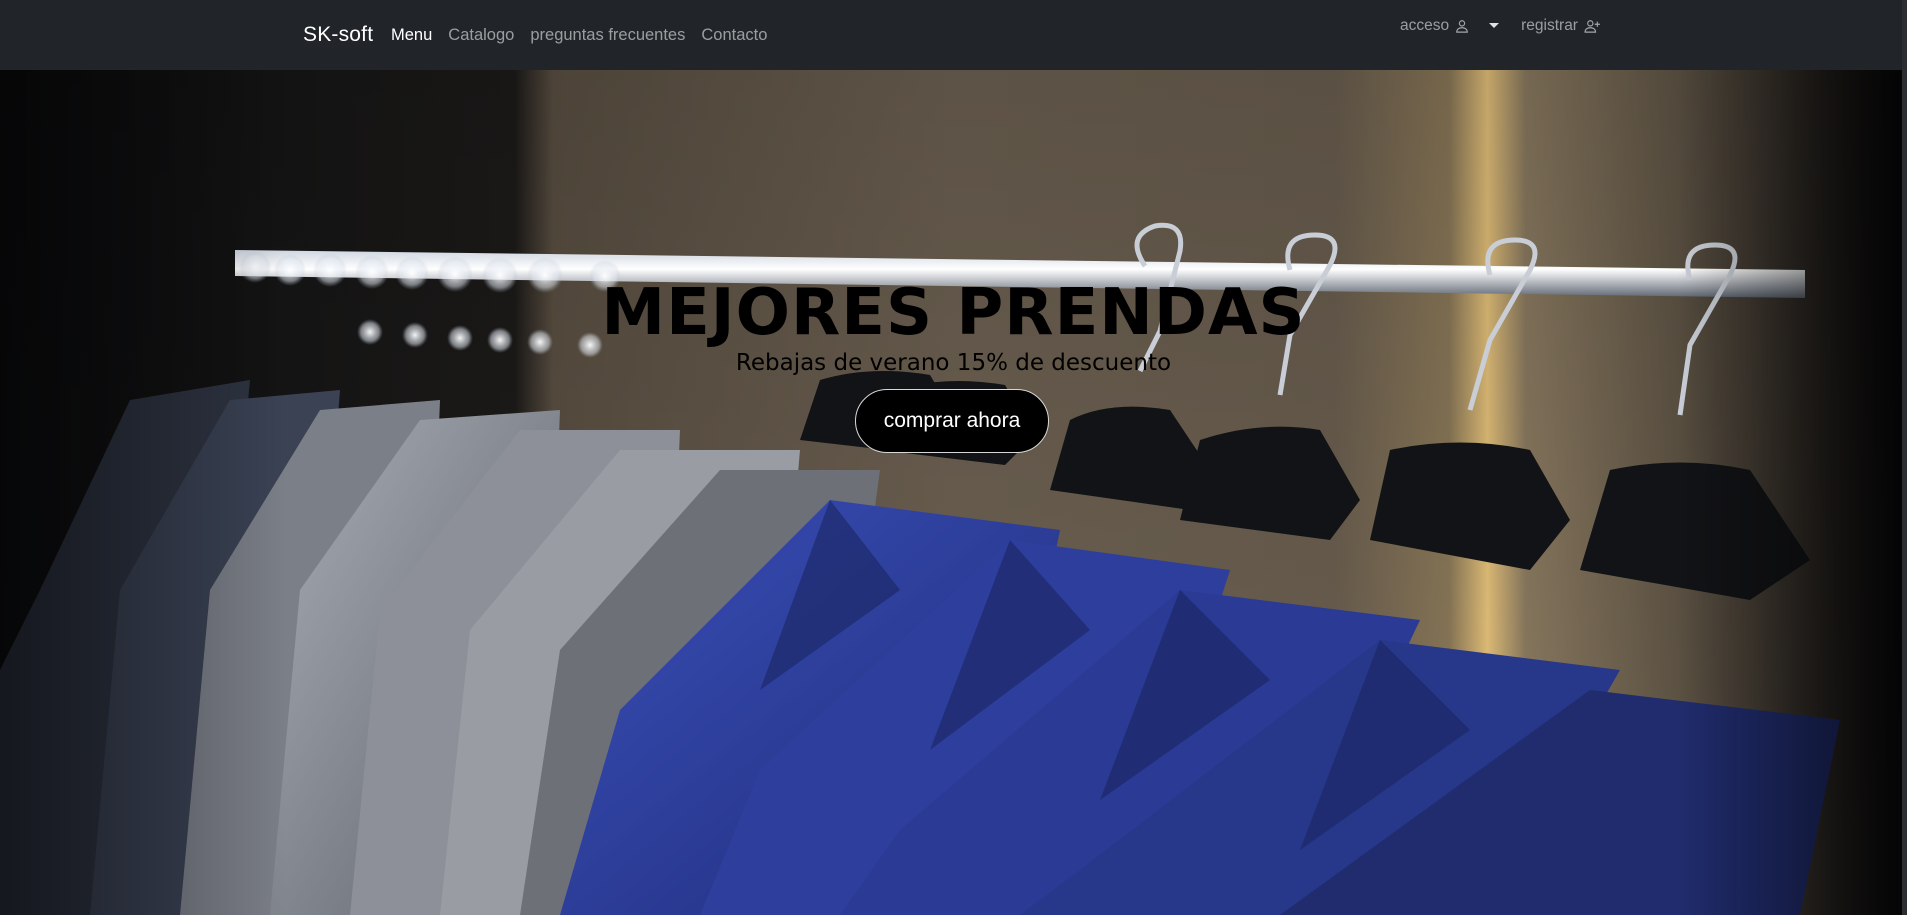 This screenshot has height=915, width=1907. I want to click on nav-account-area: acceso registrar, so click(1500, 26).